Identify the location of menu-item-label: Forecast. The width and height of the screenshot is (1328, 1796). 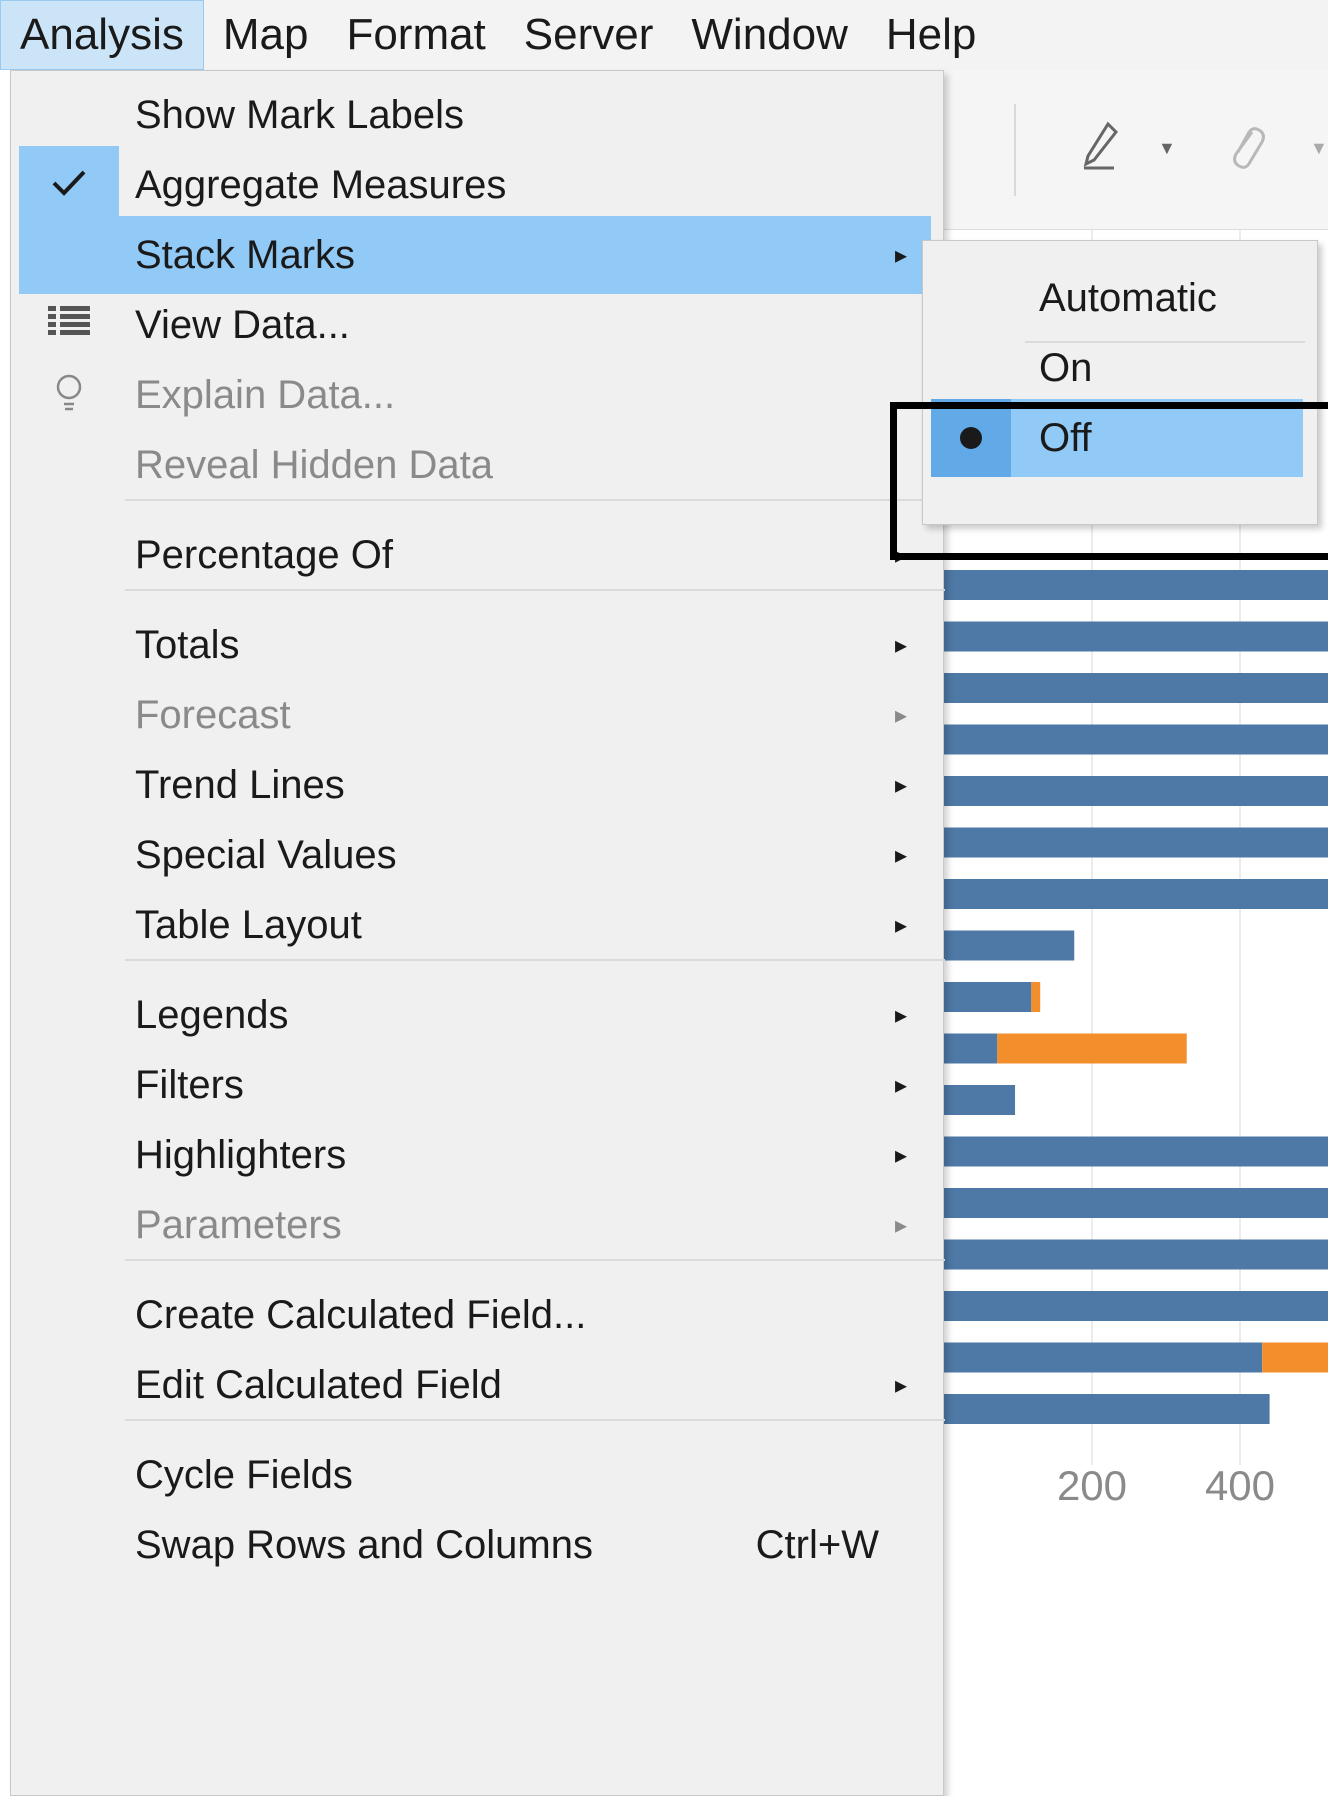
(213, 714).